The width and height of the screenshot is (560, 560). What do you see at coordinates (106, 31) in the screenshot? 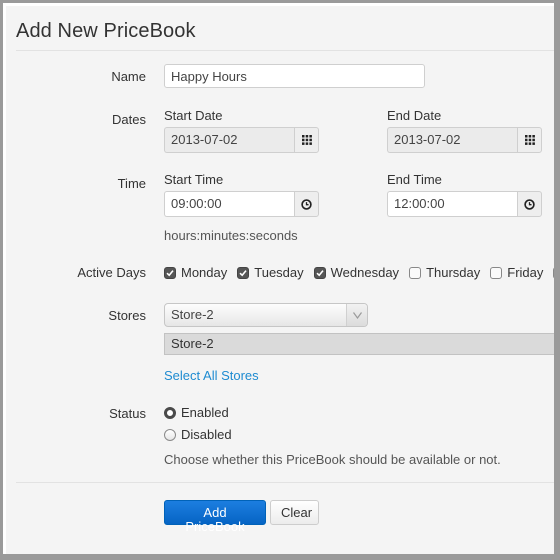
I see `page-title: Add New PriceBook` at bounding box center [106, 31].